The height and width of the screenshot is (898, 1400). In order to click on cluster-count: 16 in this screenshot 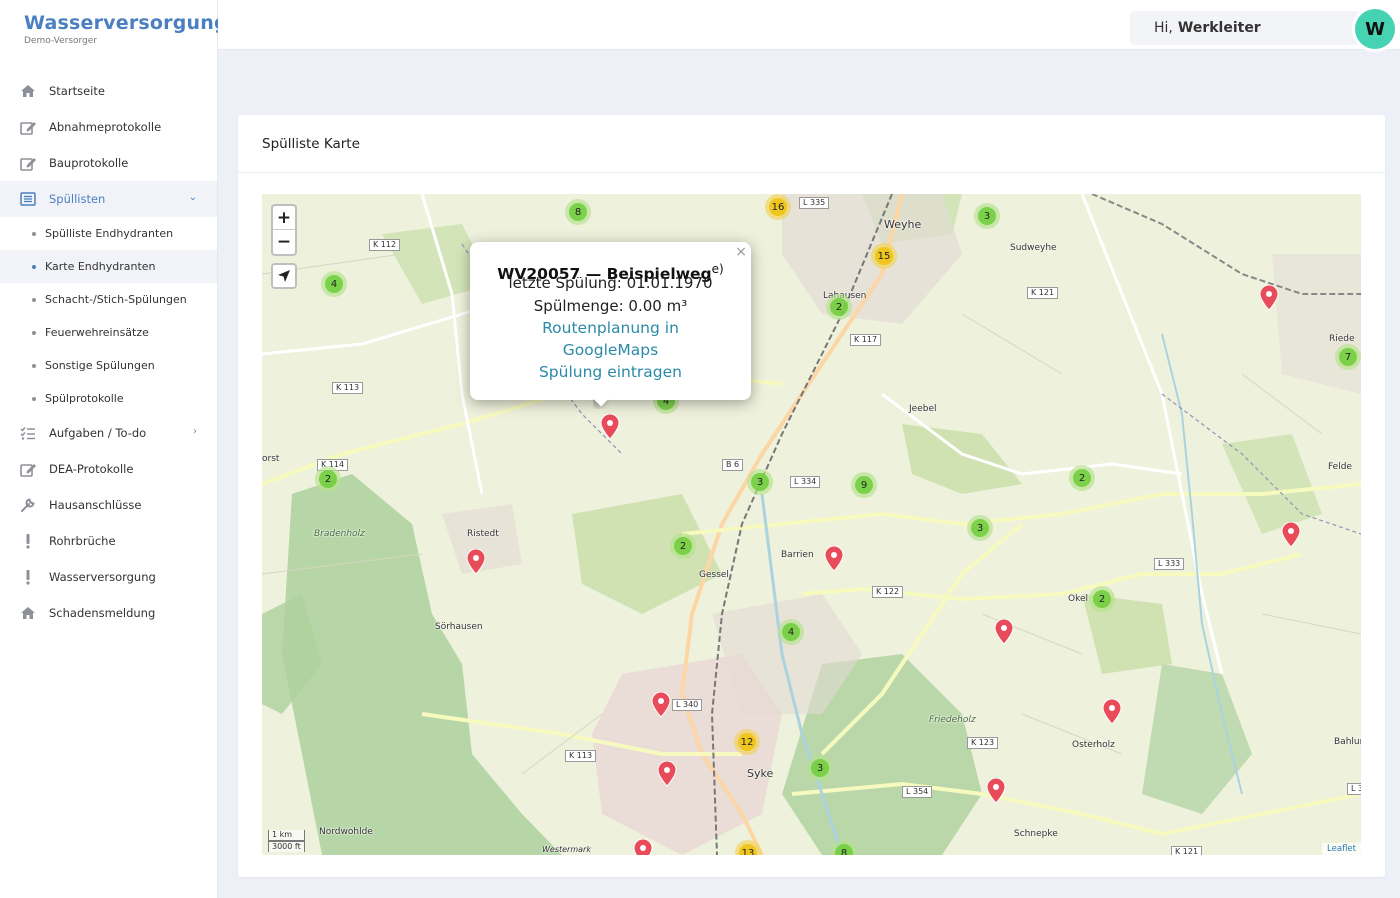, I will do `click(778, 207)`.